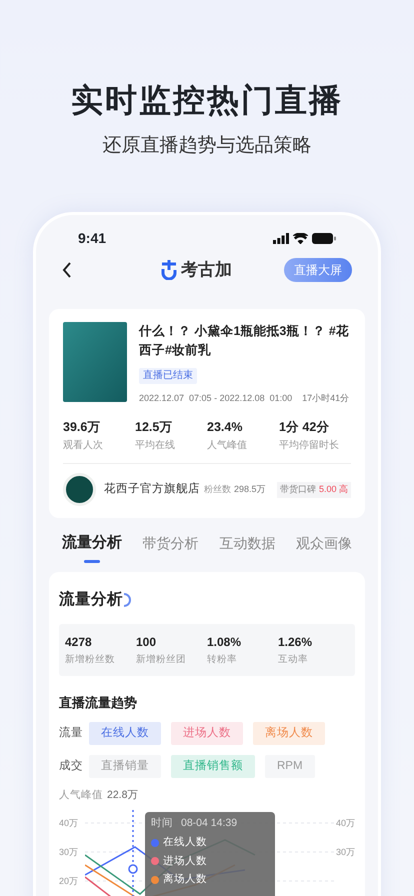 The width and height of the screenshot is (414, 896). What do you see at coordinates (324, 542) in the screenshot?
I see `tab: 观众画像` at bounding box center [324, 542].